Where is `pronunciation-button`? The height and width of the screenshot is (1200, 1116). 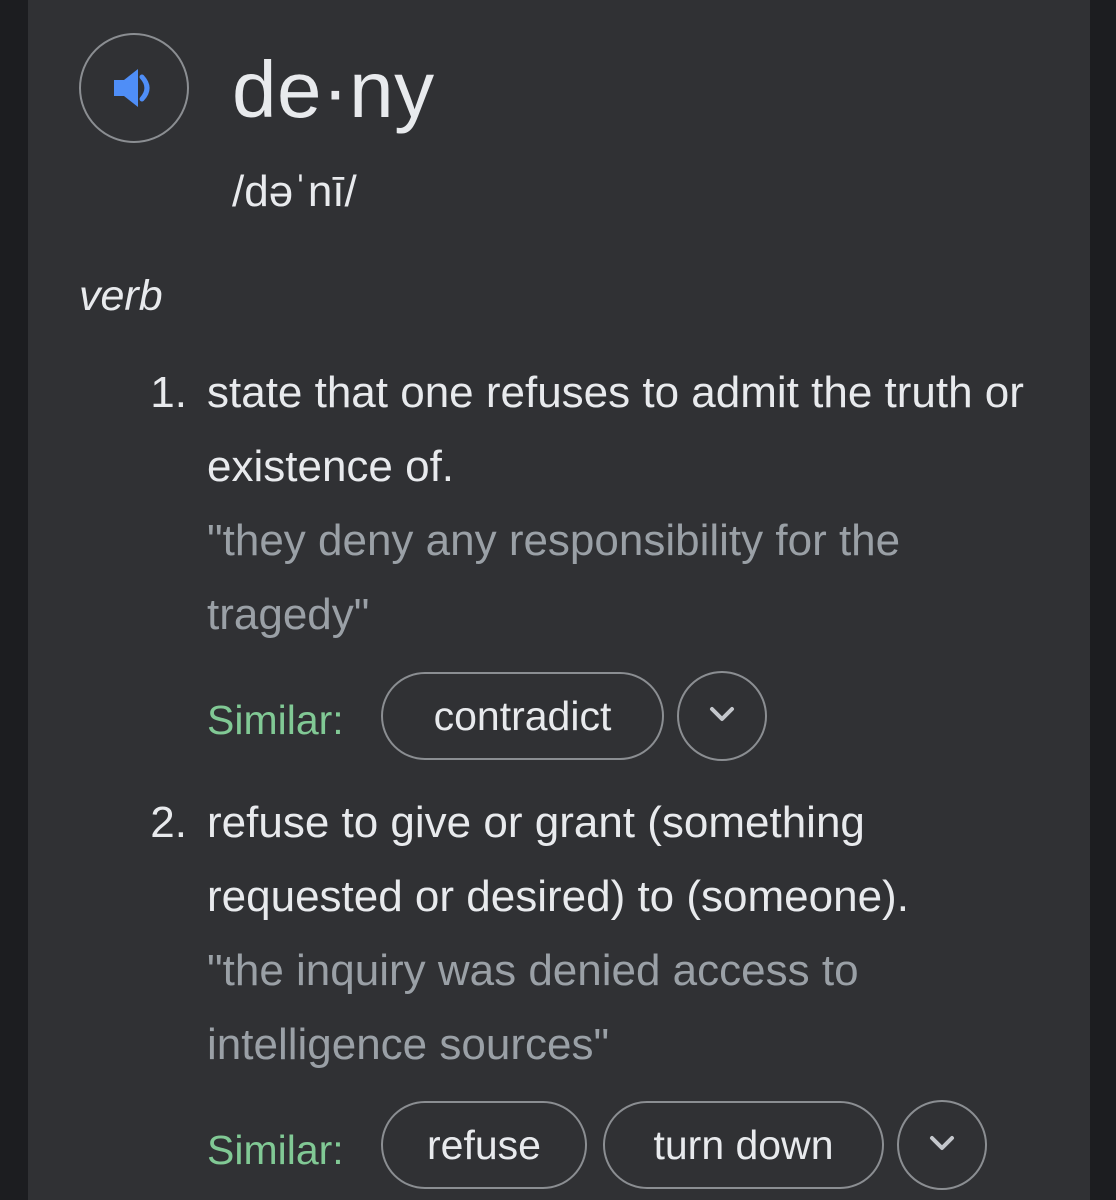 pronunciation-button is located at coordinates (134, 88).